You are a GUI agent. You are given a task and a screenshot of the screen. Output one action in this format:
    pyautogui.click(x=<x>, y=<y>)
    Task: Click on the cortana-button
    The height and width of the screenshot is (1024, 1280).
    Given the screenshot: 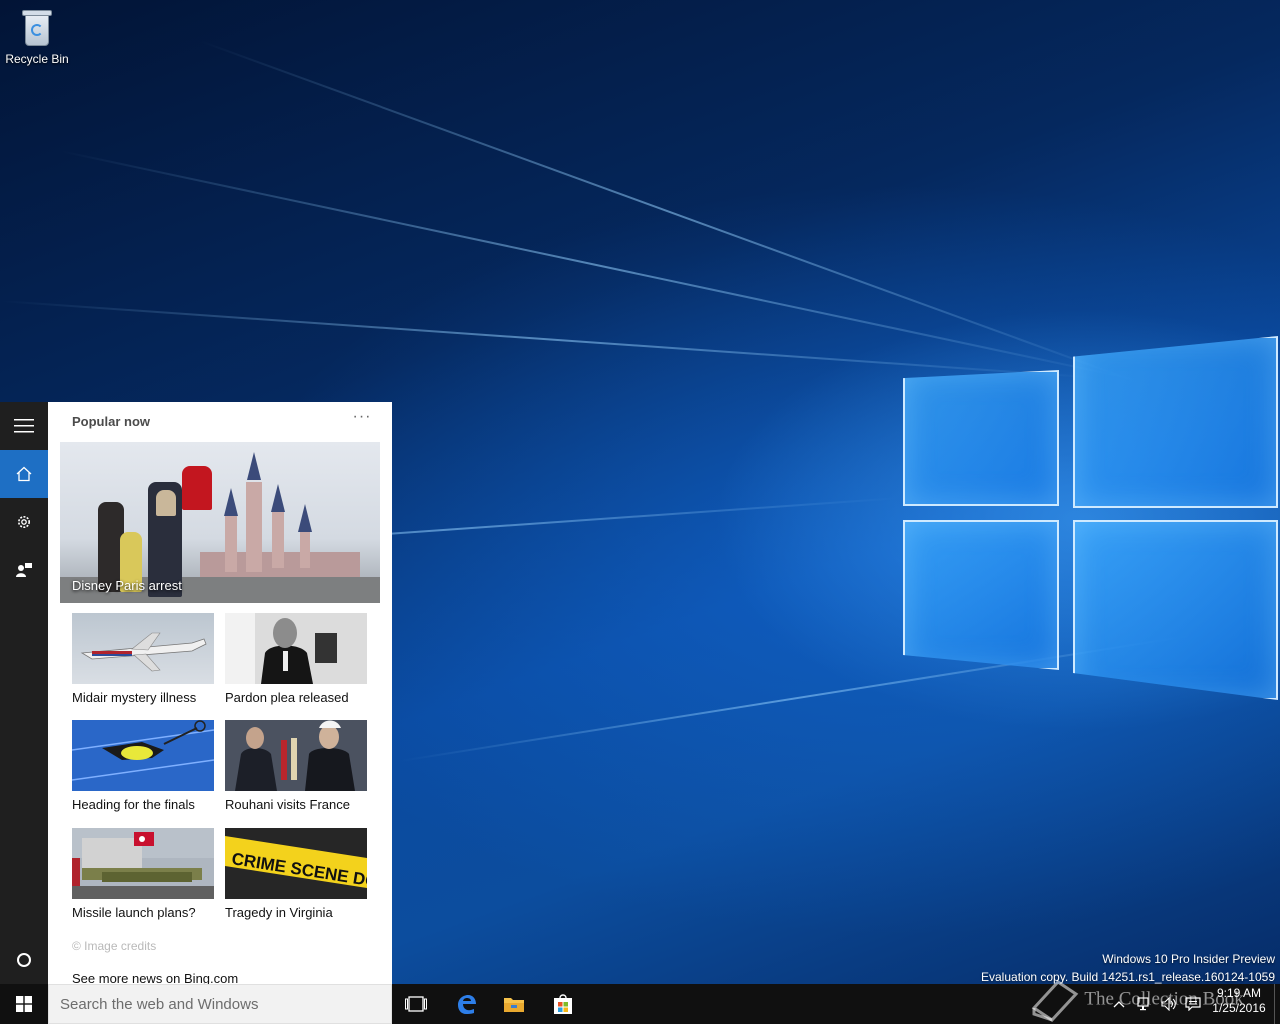 What is the action you would take?
    pyautogui.click(x=24, y=960)
    